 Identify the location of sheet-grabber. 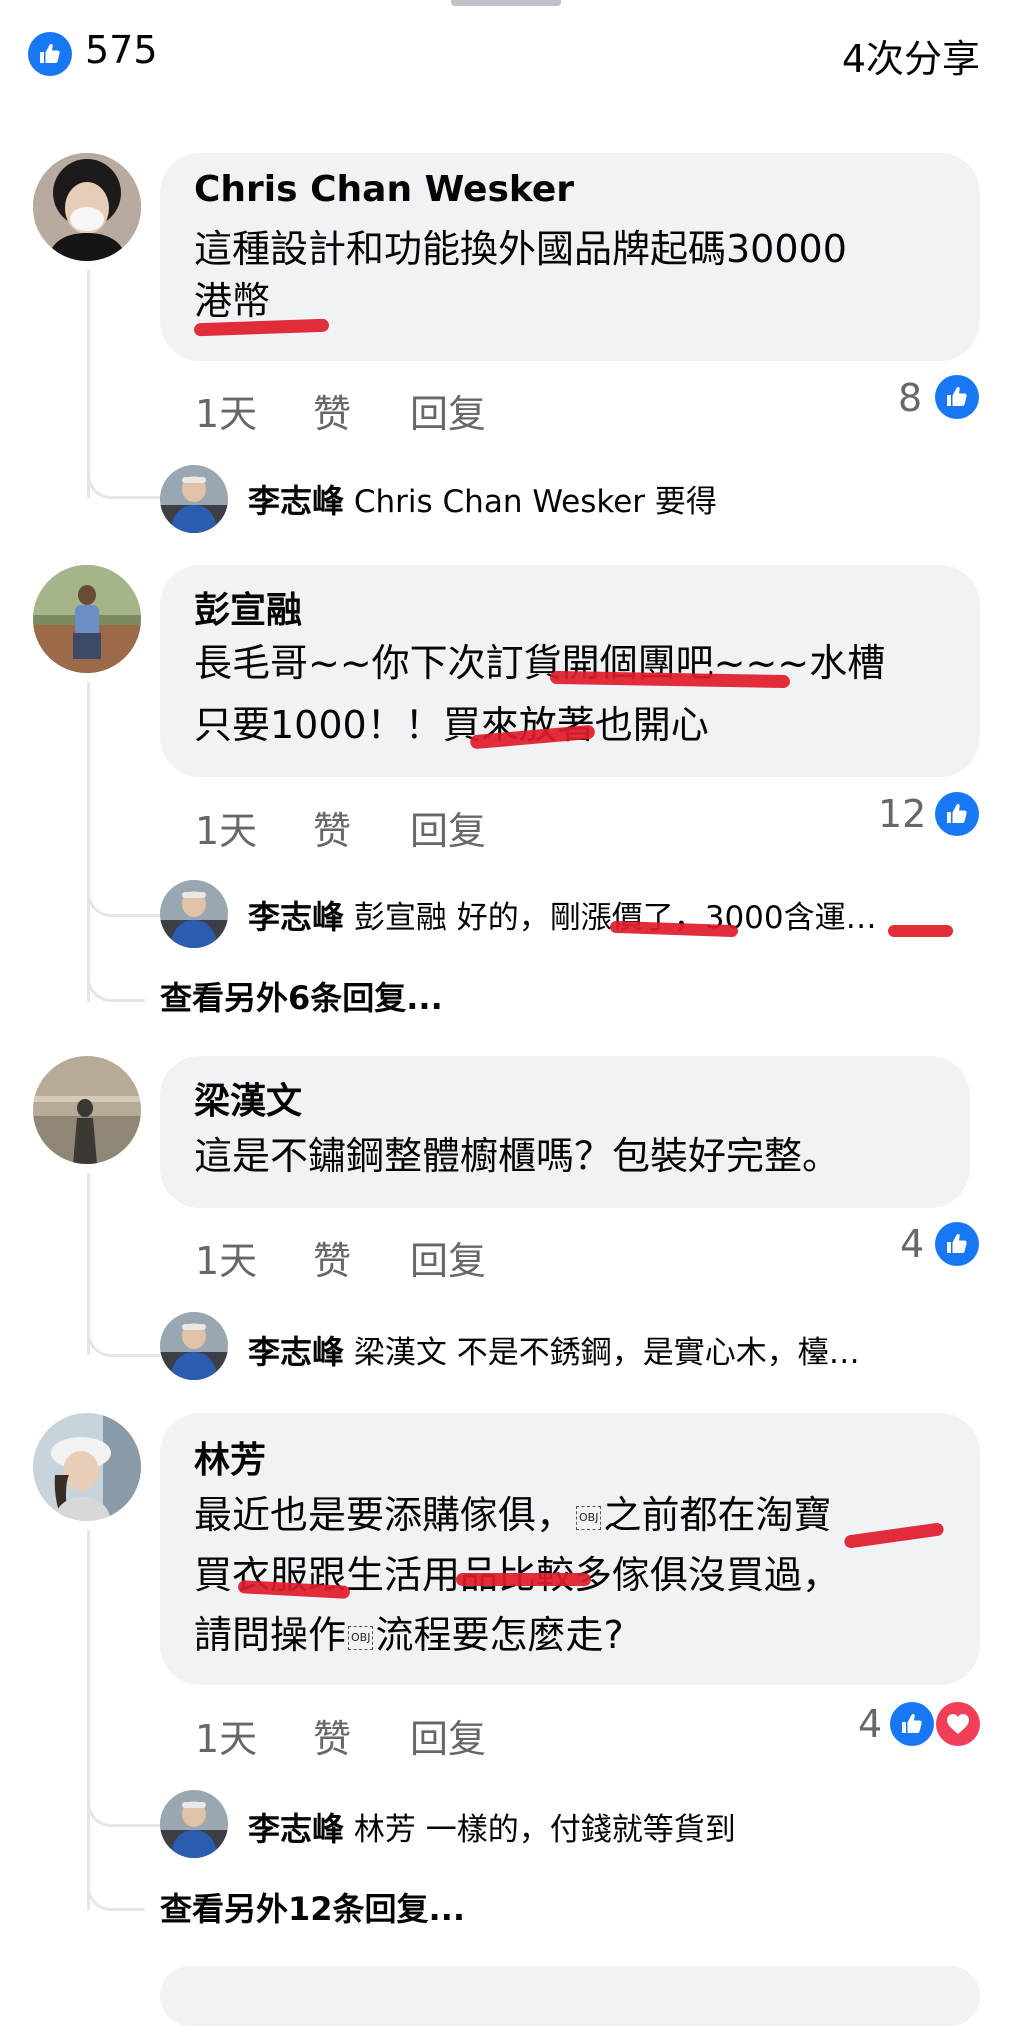
(506, 3).